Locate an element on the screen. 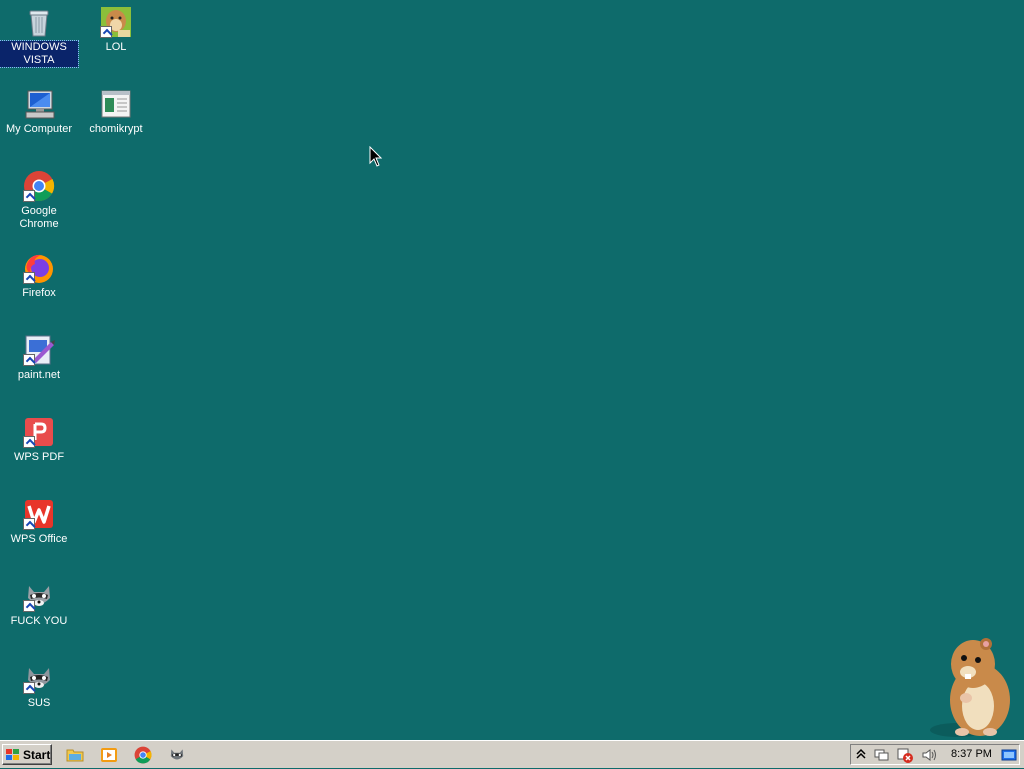 This screenshot has height=769, width=1024. desktop-icon-google-chrome: Google Chrome is located at coordinates (39, 200).